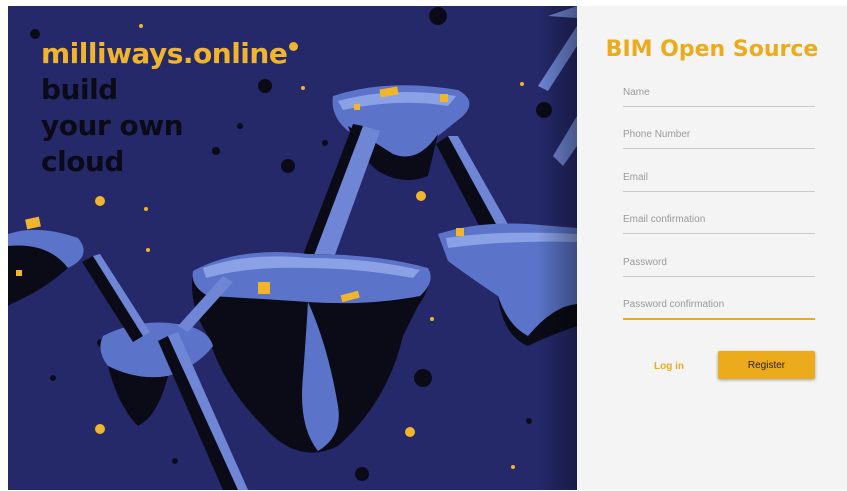 This screenshot has height=491, width=847. Describe the element at coordinates (82, 161) in the screenshot. I see `tagline-line-3: cloud` at that location.